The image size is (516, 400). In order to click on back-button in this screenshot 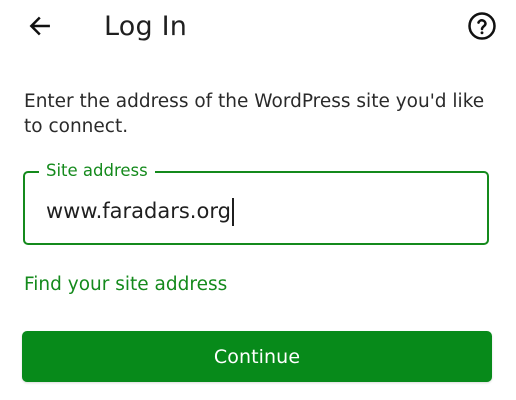, I will do `click(40, 26)`.